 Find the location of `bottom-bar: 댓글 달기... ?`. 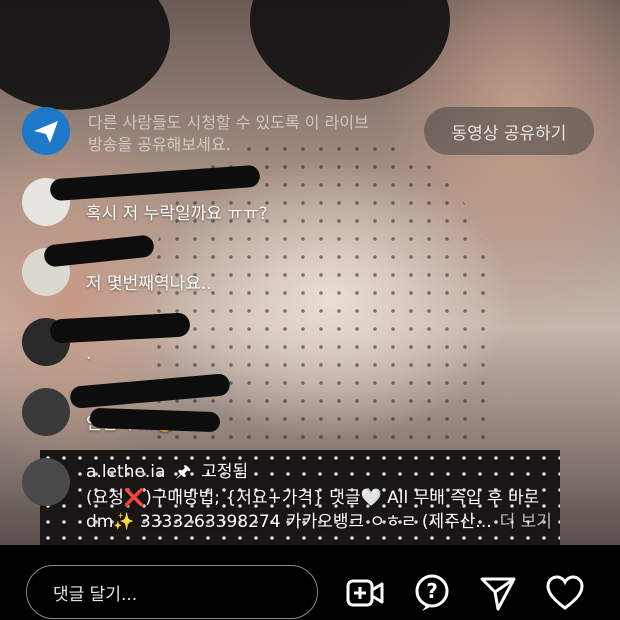

bottom-bar: 댓글 달기... ? is located at coordinates (310, 582).